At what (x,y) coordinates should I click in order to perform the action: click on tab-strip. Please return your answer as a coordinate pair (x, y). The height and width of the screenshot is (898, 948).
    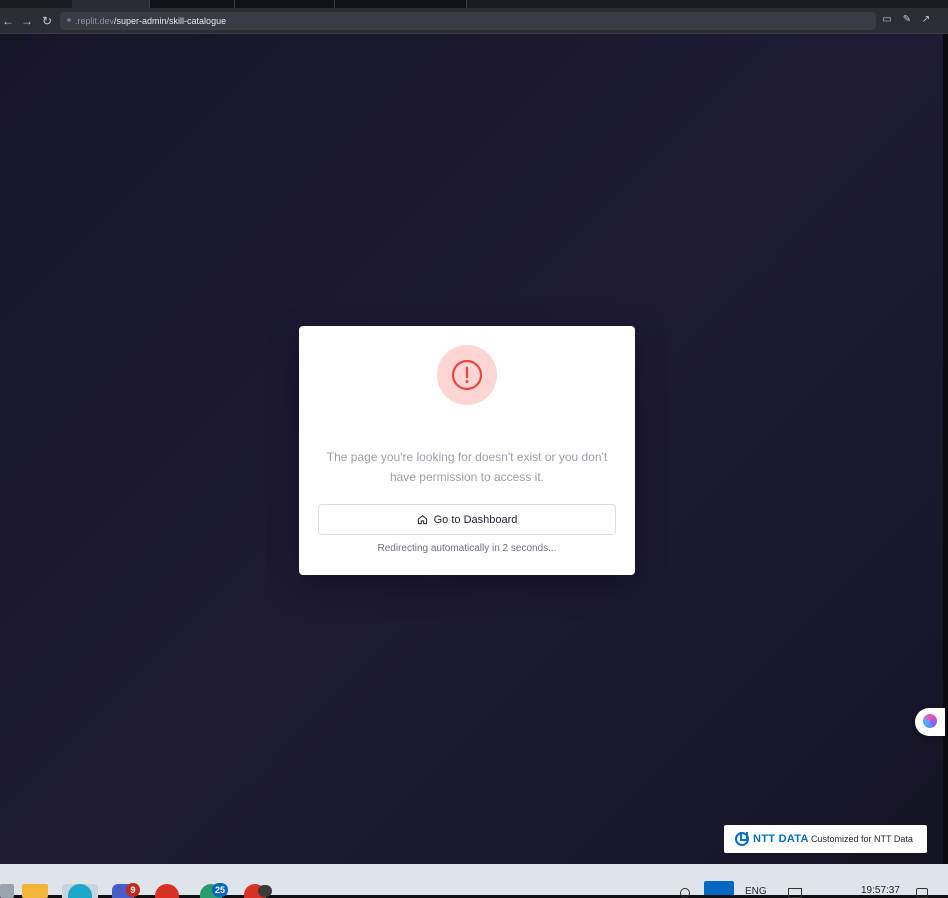
    Looking at the image, I should click on (474, 4).